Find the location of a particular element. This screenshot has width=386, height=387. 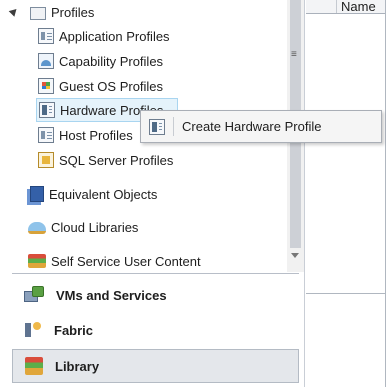

scroll-down-arrow-icon is located at coordinates (295, 255).